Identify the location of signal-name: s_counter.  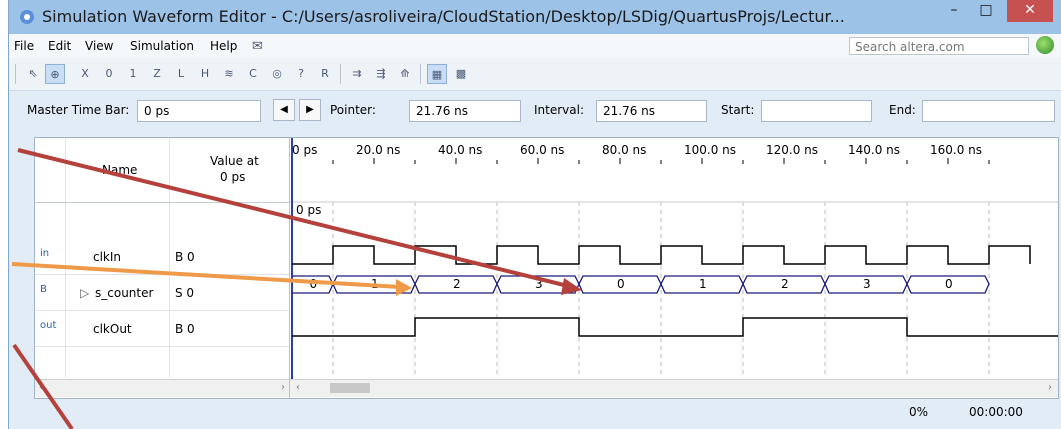
(124, 293).